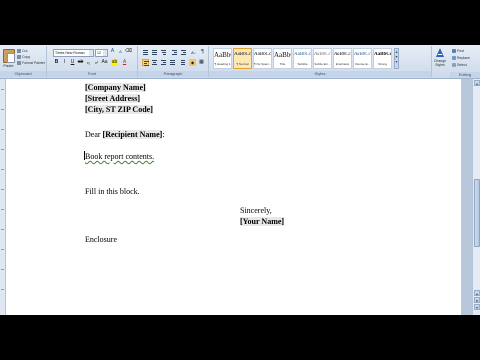 The image size is (480, 360). Describe the element at coordinates (101, 240) in the screenshot. I see `enclosure-line: Enclosure` at that location.